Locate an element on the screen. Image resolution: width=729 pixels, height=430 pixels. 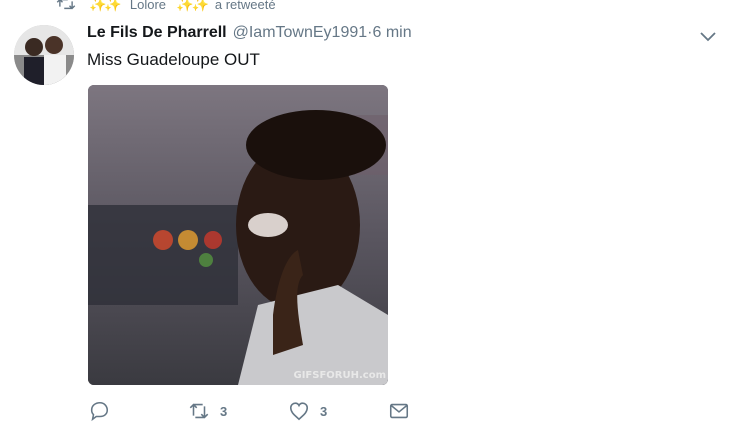
gif-watermark: GIFSFORUH.com is located at coordinates (340, 375).